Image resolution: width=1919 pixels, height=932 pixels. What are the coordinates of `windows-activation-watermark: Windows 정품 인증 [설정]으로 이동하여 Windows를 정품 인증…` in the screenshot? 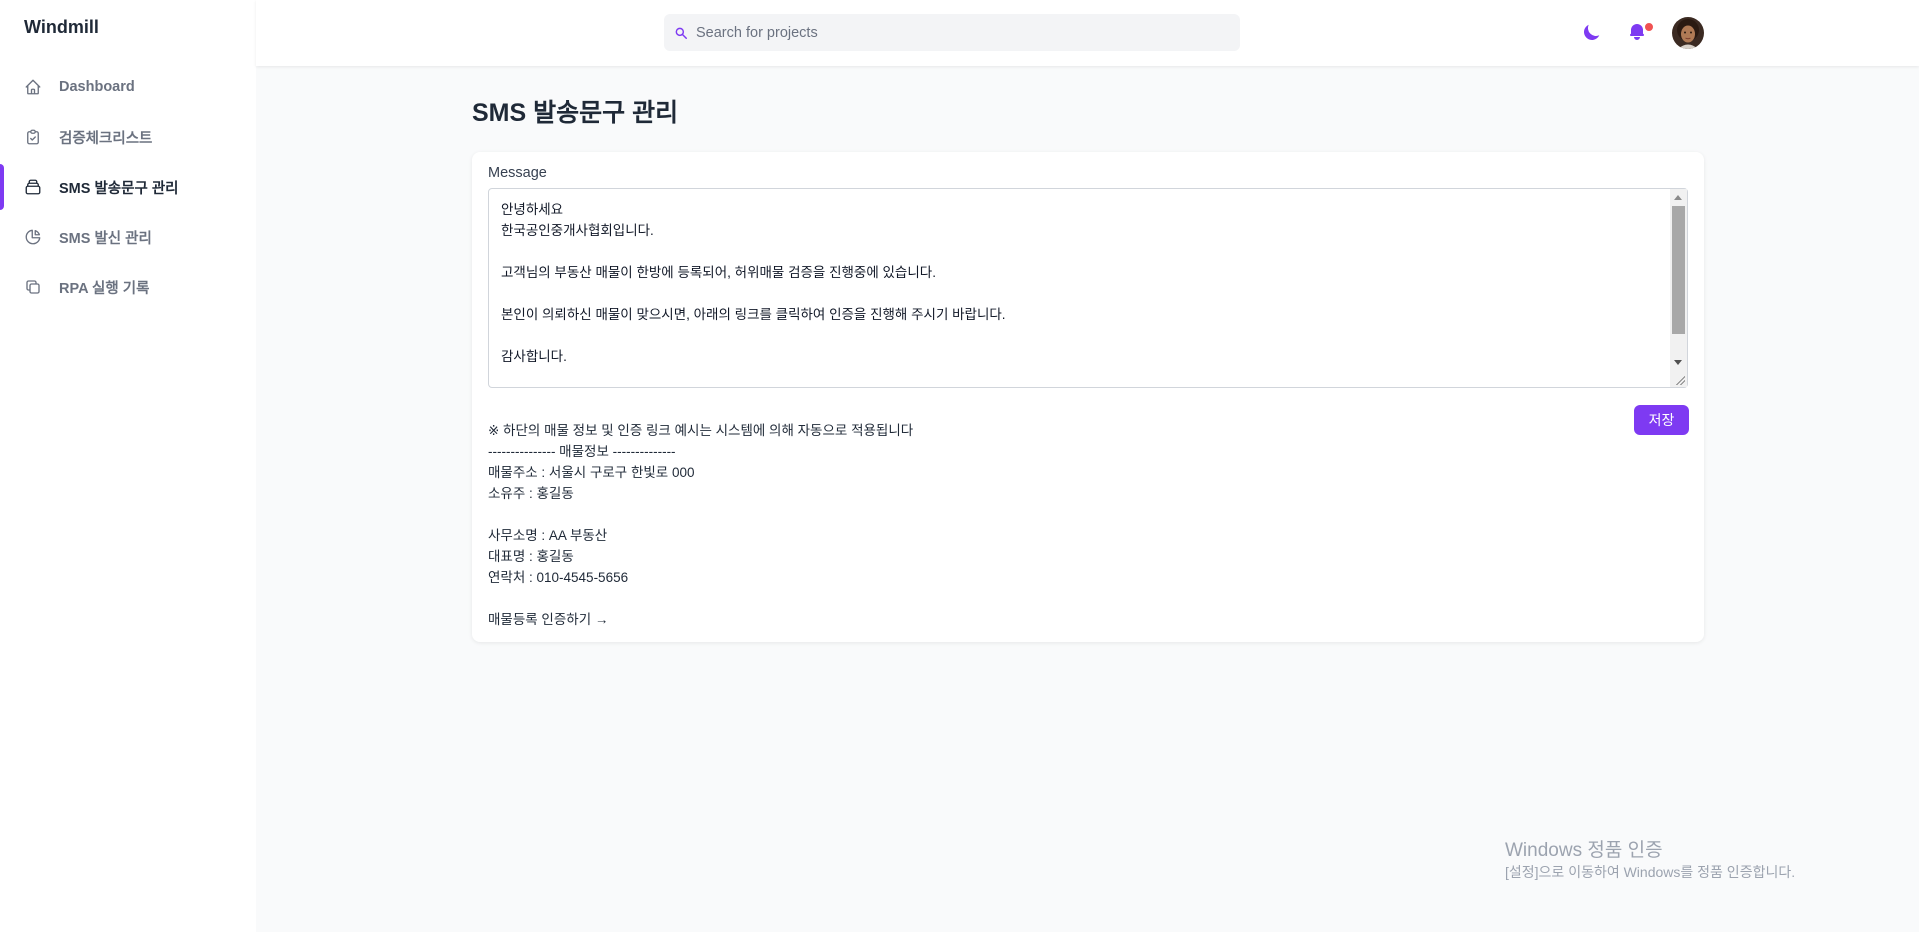 It's located at (1650, 860).